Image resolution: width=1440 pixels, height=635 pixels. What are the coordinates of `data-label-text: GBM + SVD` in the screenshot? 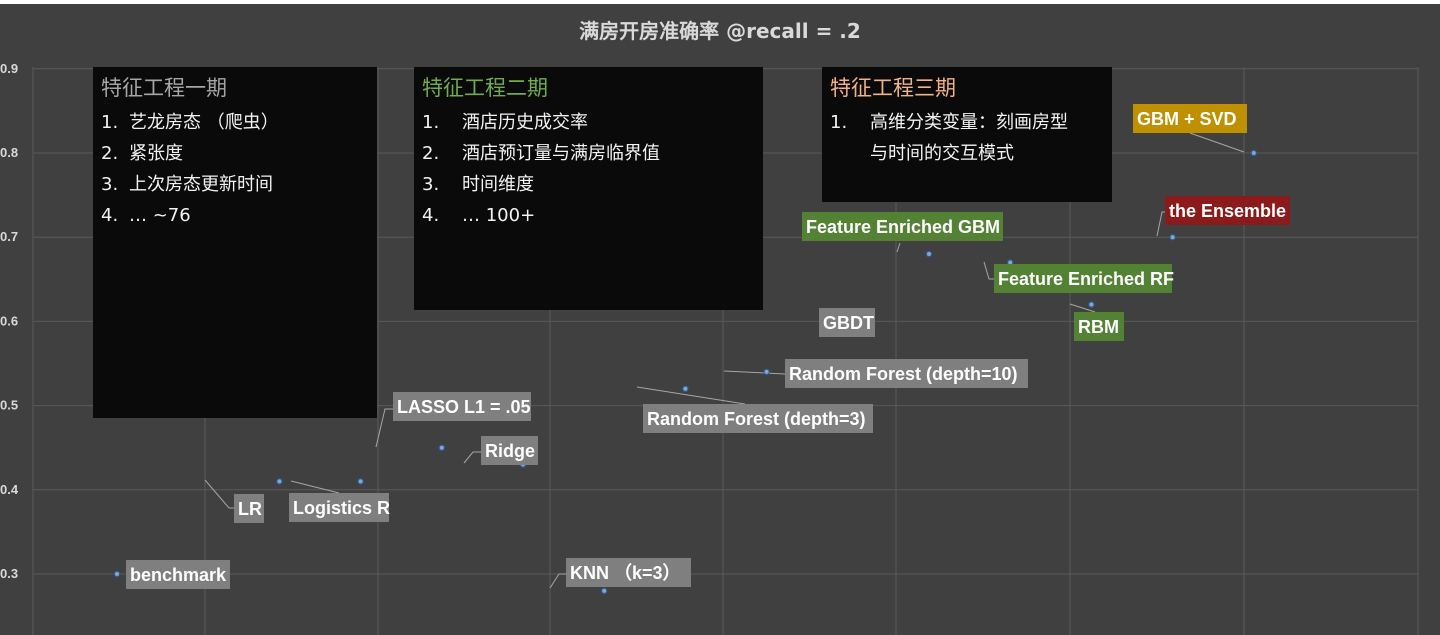 It's located at (1187, 119).